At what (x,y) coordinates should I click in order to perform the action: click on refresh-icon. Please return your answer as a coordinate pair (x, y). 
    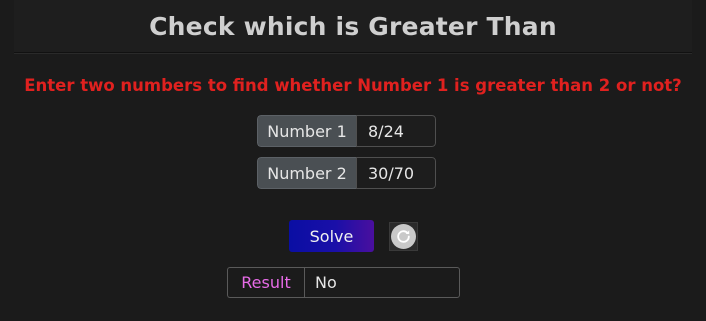
    Looking at the image, I should click on (403, 236).